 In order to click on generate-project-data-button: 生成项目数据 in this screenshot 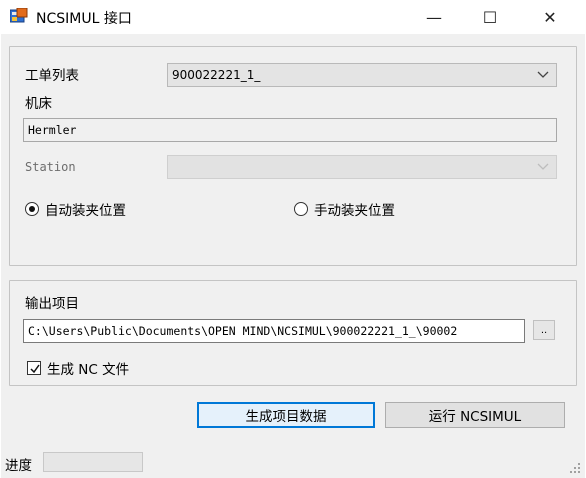, I will do `click(286, 415)`.